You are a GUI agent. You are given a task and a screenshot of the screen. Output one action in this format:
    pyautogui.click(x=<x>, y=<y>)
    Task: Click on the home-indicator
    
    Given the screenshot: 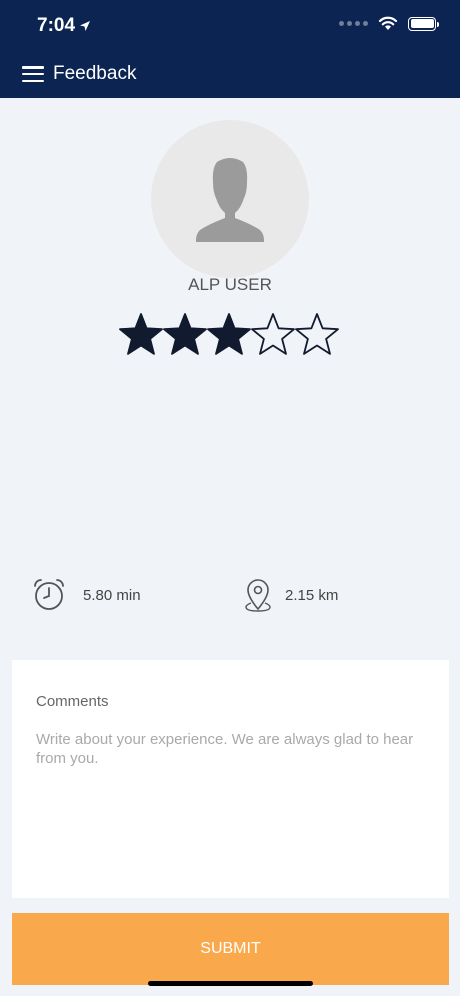 What is the action you would take?
    pyautogui.click(x=230, y=983)
    